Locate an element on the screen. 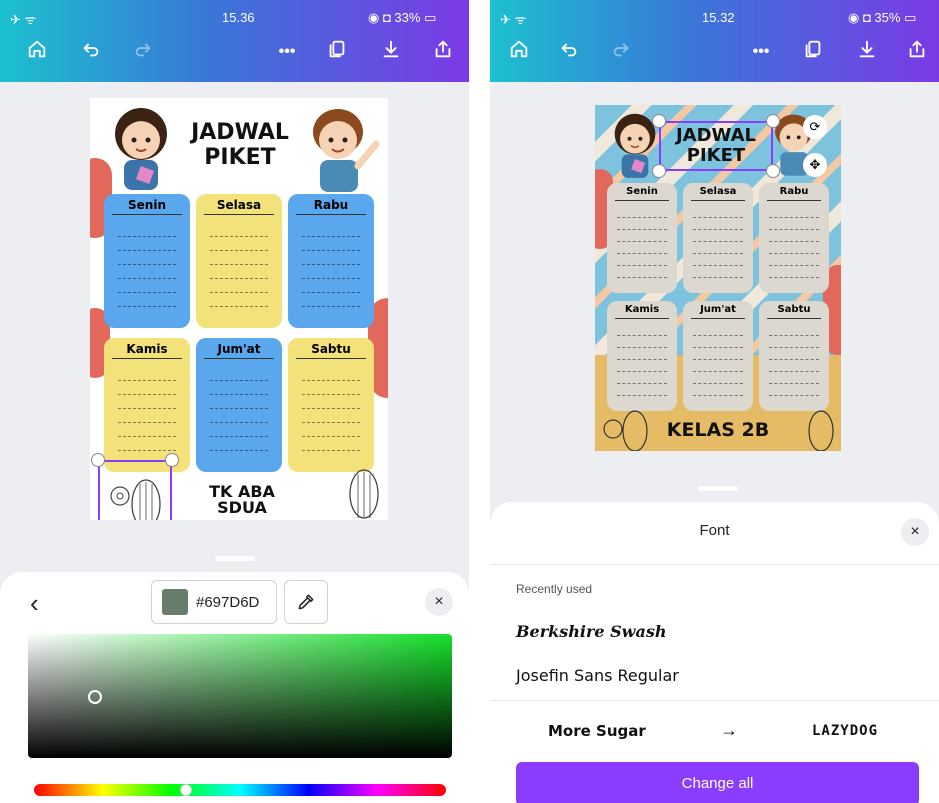 The height and width of the screenshot is (803, 939). hue-slider-thumb is located at coordinates (186, 790).